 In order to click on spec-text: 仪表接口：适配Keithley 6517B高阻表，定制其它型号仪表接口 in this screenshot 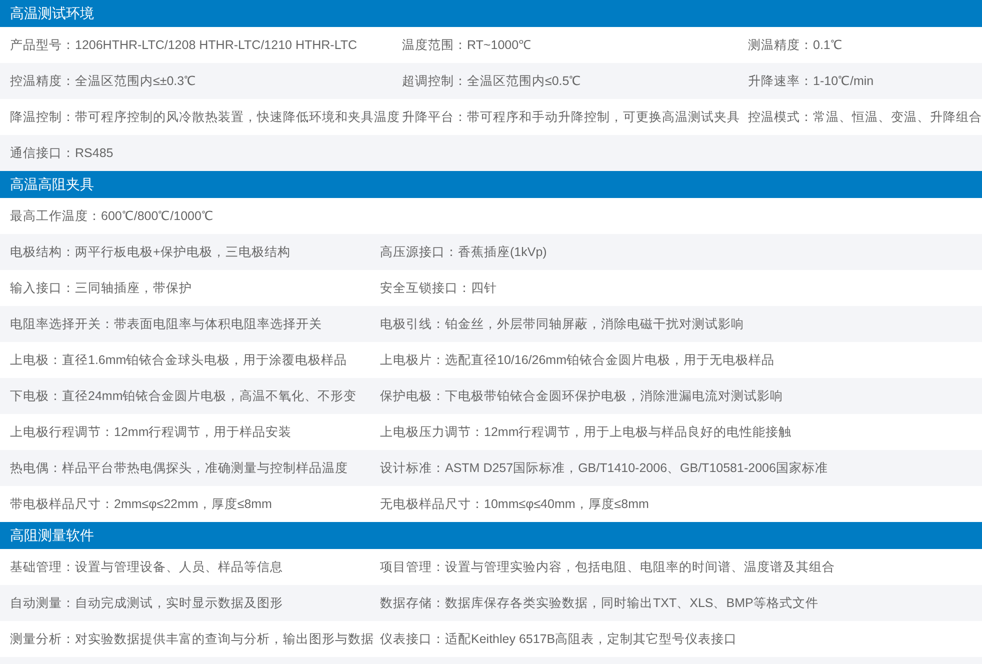, I will do `click(559, 639)`.